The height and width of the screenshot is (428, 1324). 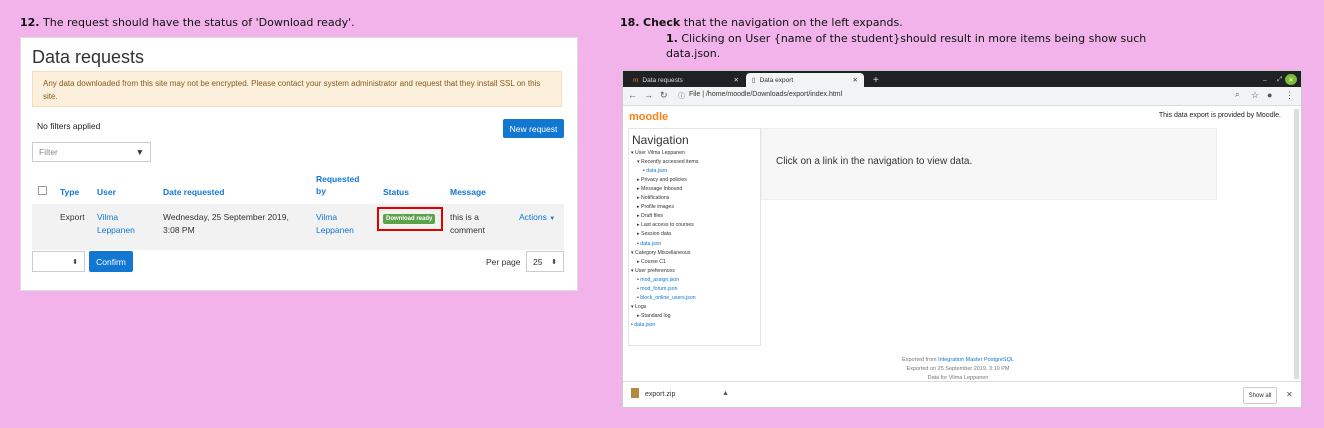 I want to click on nav-tree-item: ▸ Draft files, so click(x=650, y=216).